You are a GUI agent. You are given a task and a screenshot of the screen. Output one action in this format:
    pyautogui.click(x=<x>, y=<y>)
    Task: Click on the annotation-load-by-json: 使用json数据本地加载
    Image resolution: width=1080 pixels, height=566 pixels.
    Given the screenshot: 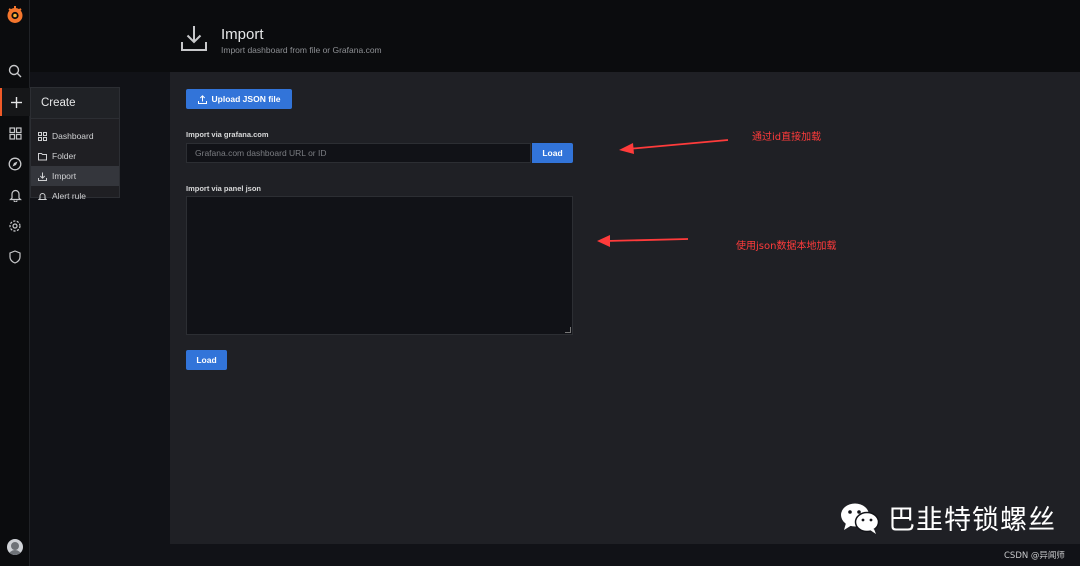 What is the action you would take?
    pyautogui.click(x=786, y=246)
    